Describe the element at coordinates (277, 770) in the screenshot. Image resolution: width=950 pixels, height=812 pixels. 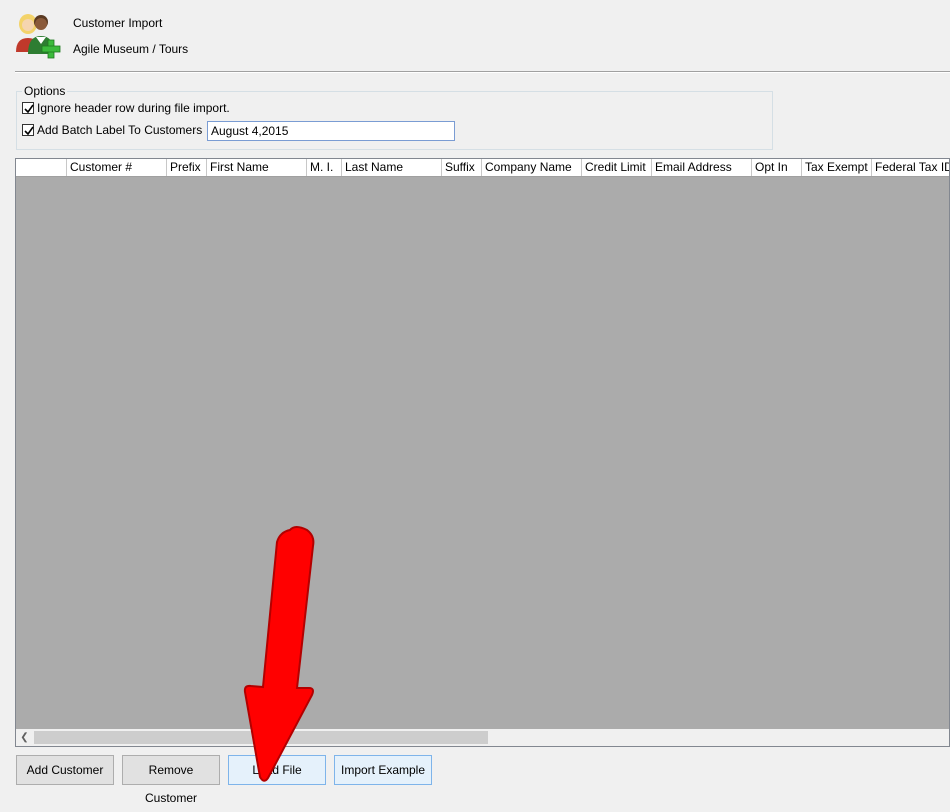
I see `load-file-button: Load File` at that location.